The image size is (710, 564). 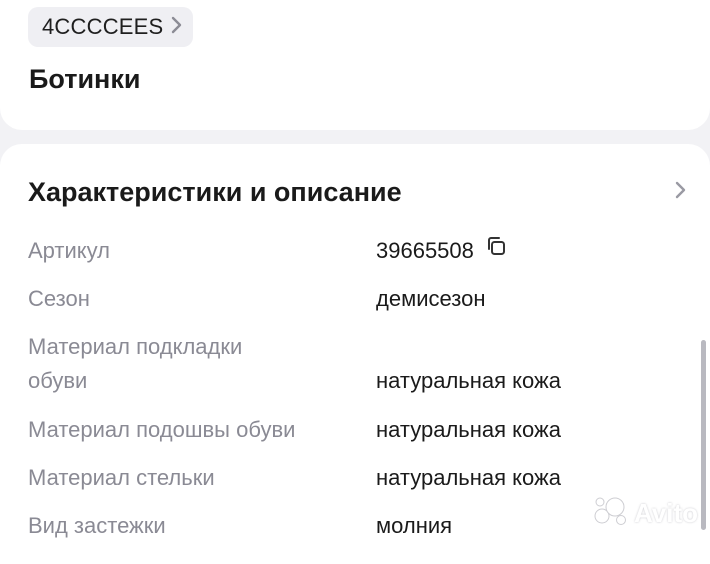 I want to click on product-title: Ботинки, so click(x=85, y=79).